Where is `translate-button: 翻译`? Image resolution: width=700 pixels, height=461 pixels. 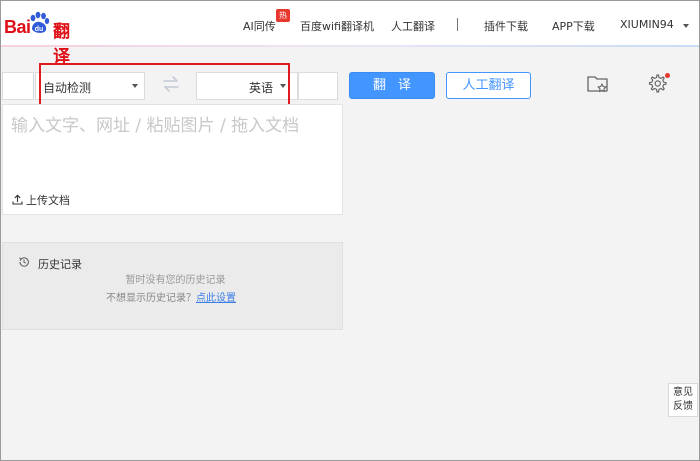 translate-button: 翻译 is located at coordinates (392, 85).